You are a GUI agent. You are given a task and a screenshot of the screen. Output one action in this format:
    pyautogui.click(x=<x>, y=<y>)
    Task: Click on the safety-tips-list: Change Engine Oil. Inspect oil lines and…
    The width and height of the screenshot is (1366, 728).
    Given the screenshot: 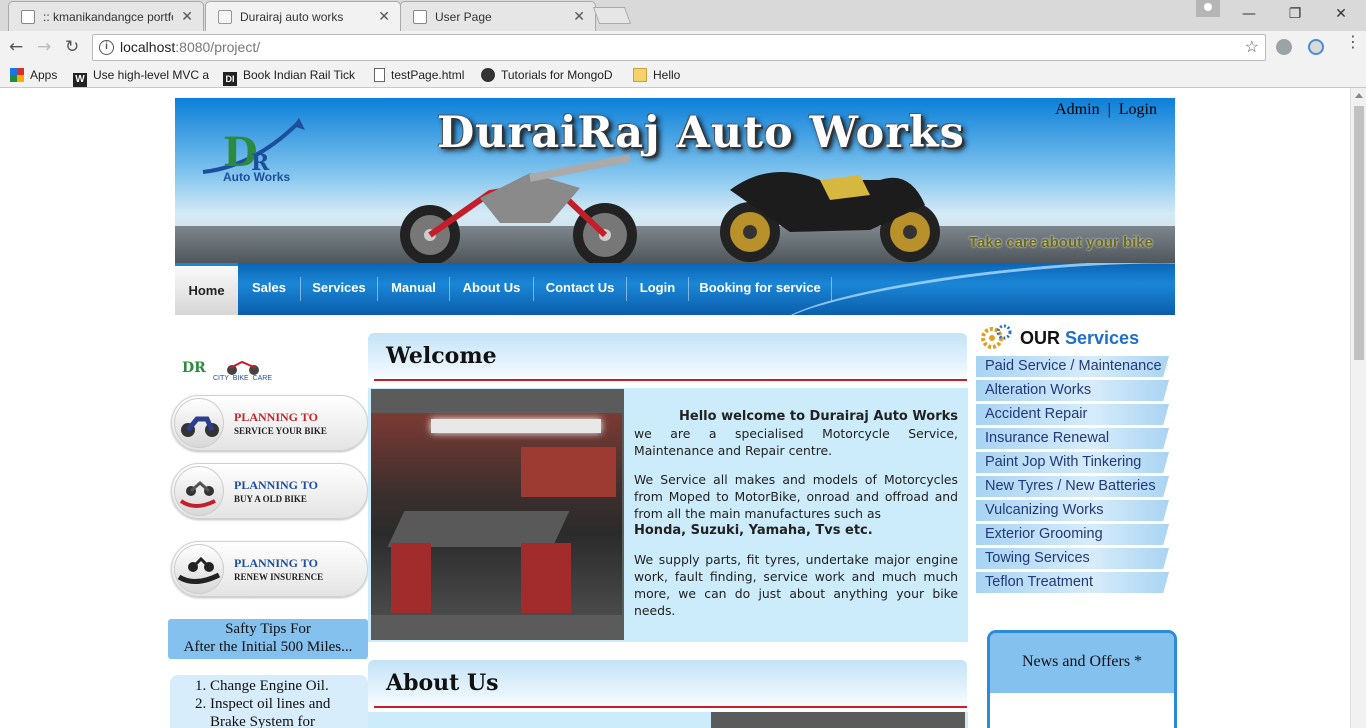 What is the action you would take?
    pyautogui.click(x=269, y=701)
    